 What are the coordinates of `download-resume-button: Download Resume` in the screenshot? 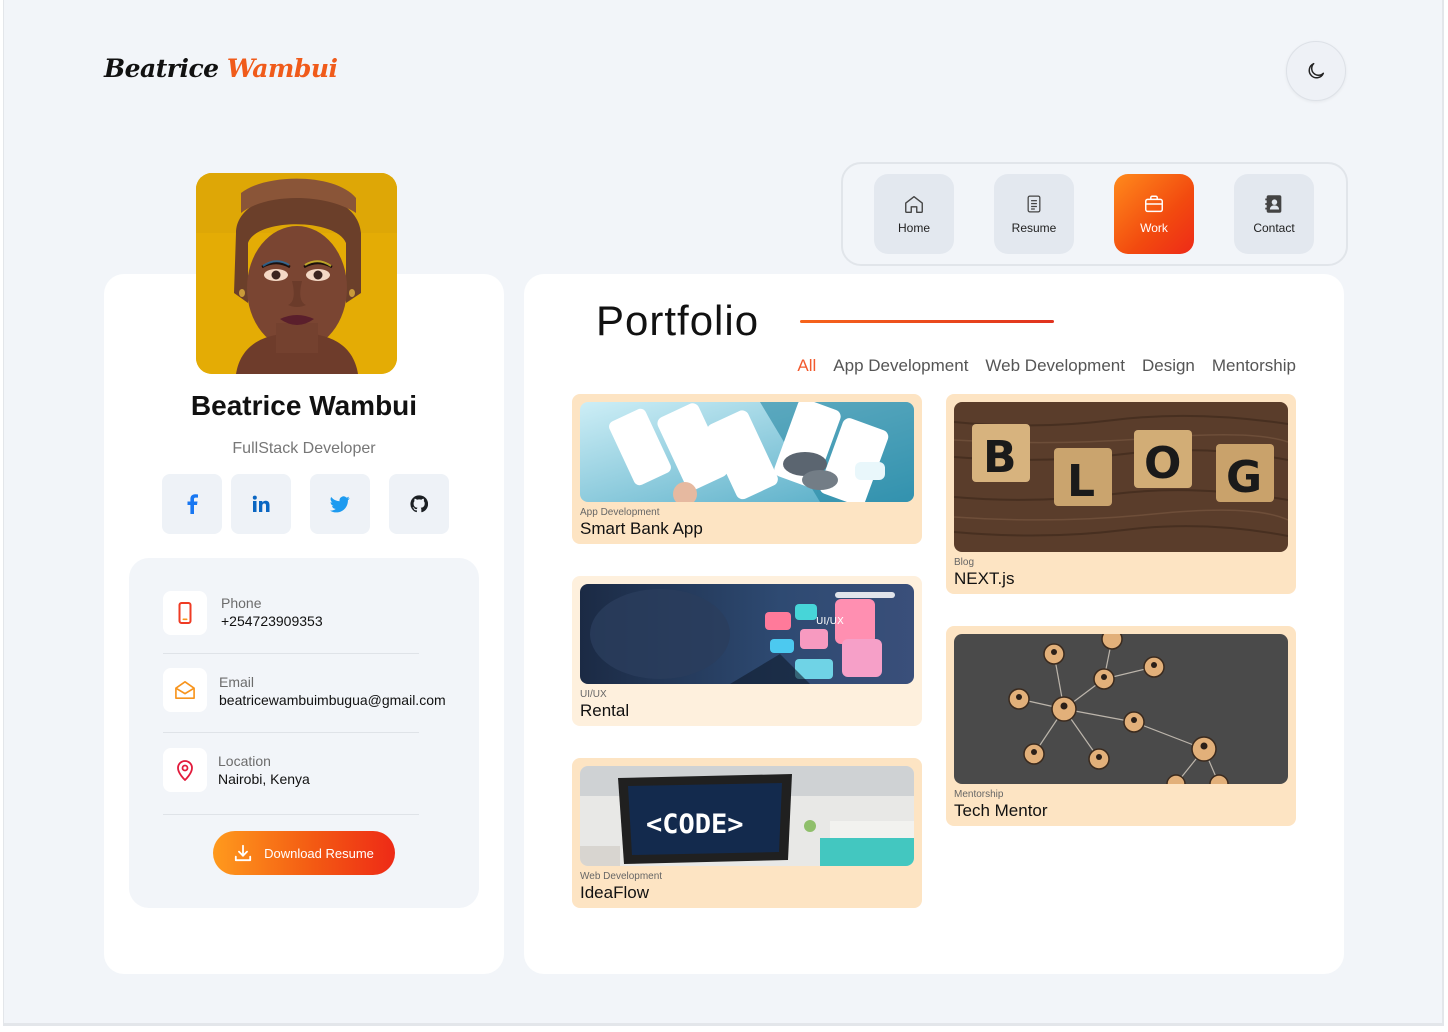 It's located at (304, 853).